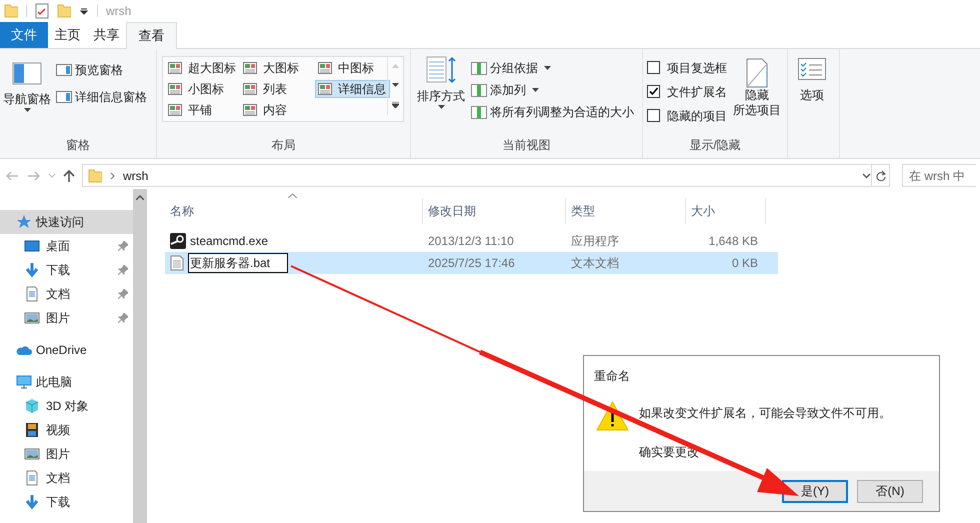  What do you see at coordinates (67, 35) in the screenshot?
I see `ribbon-tab: 主页` at bounding box center [67, 35].